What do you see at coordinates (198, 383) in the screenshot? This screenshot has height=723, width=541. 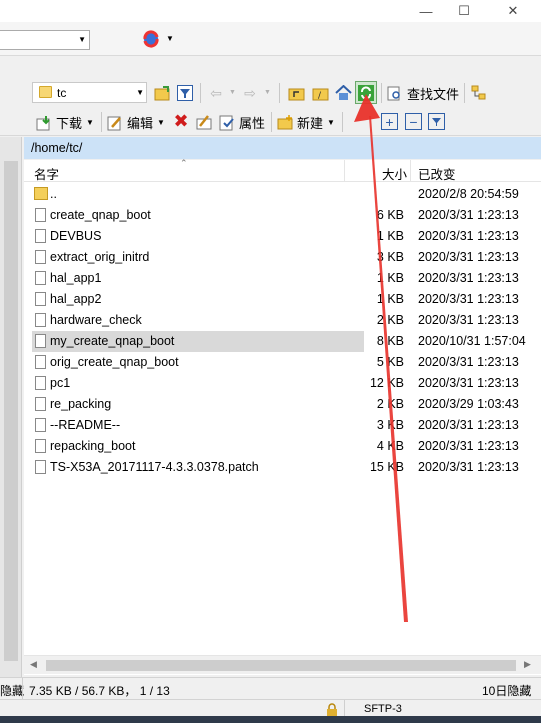 I see `file-name-cell: pc1` at bounding box center [198, 383].